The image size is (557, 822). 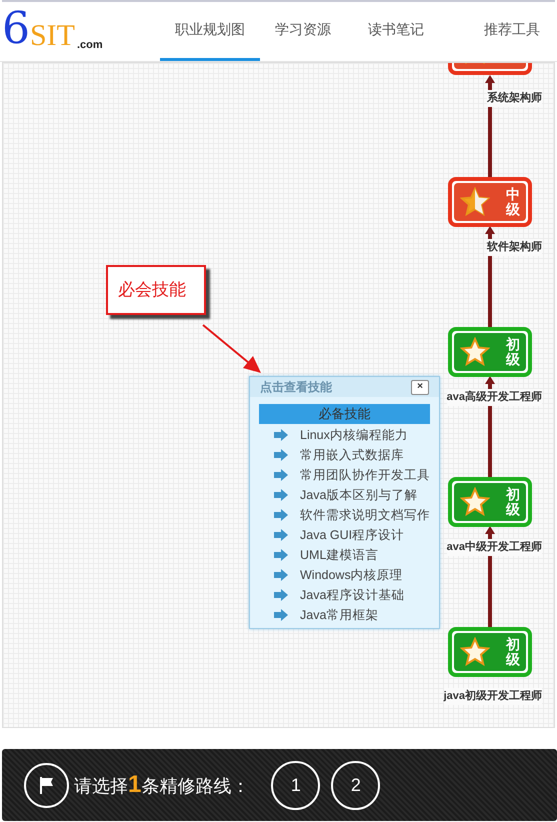 I want to click on skills-heading: 必备技能, so click(x=344, y=414).